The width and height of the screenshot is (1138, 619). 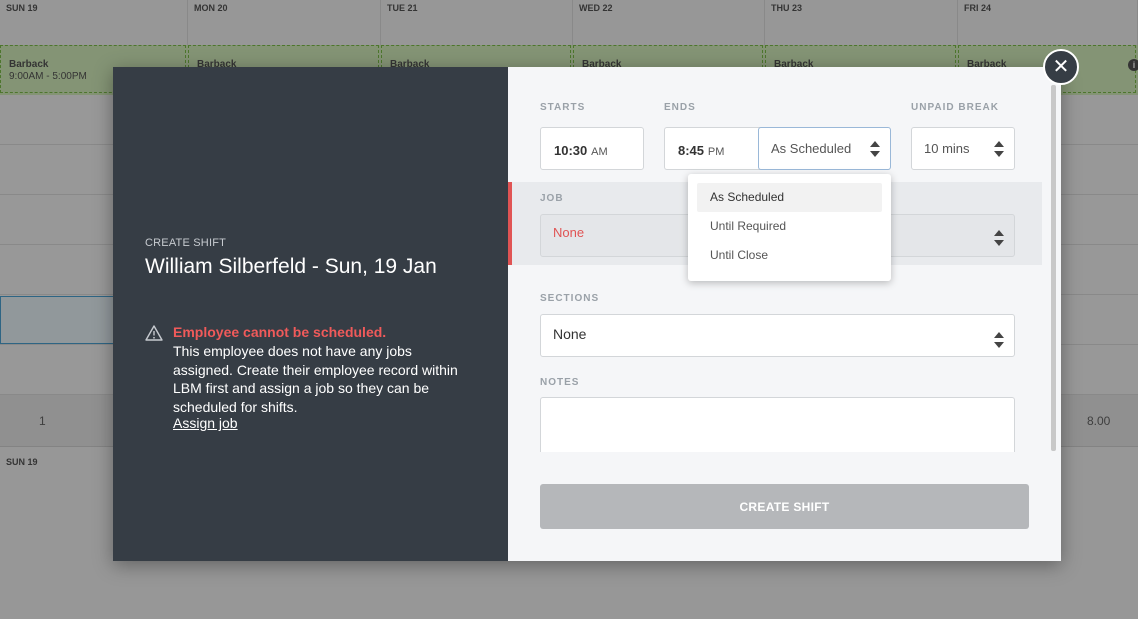 I want to click on job-value: None, so click(x=569, y=232).